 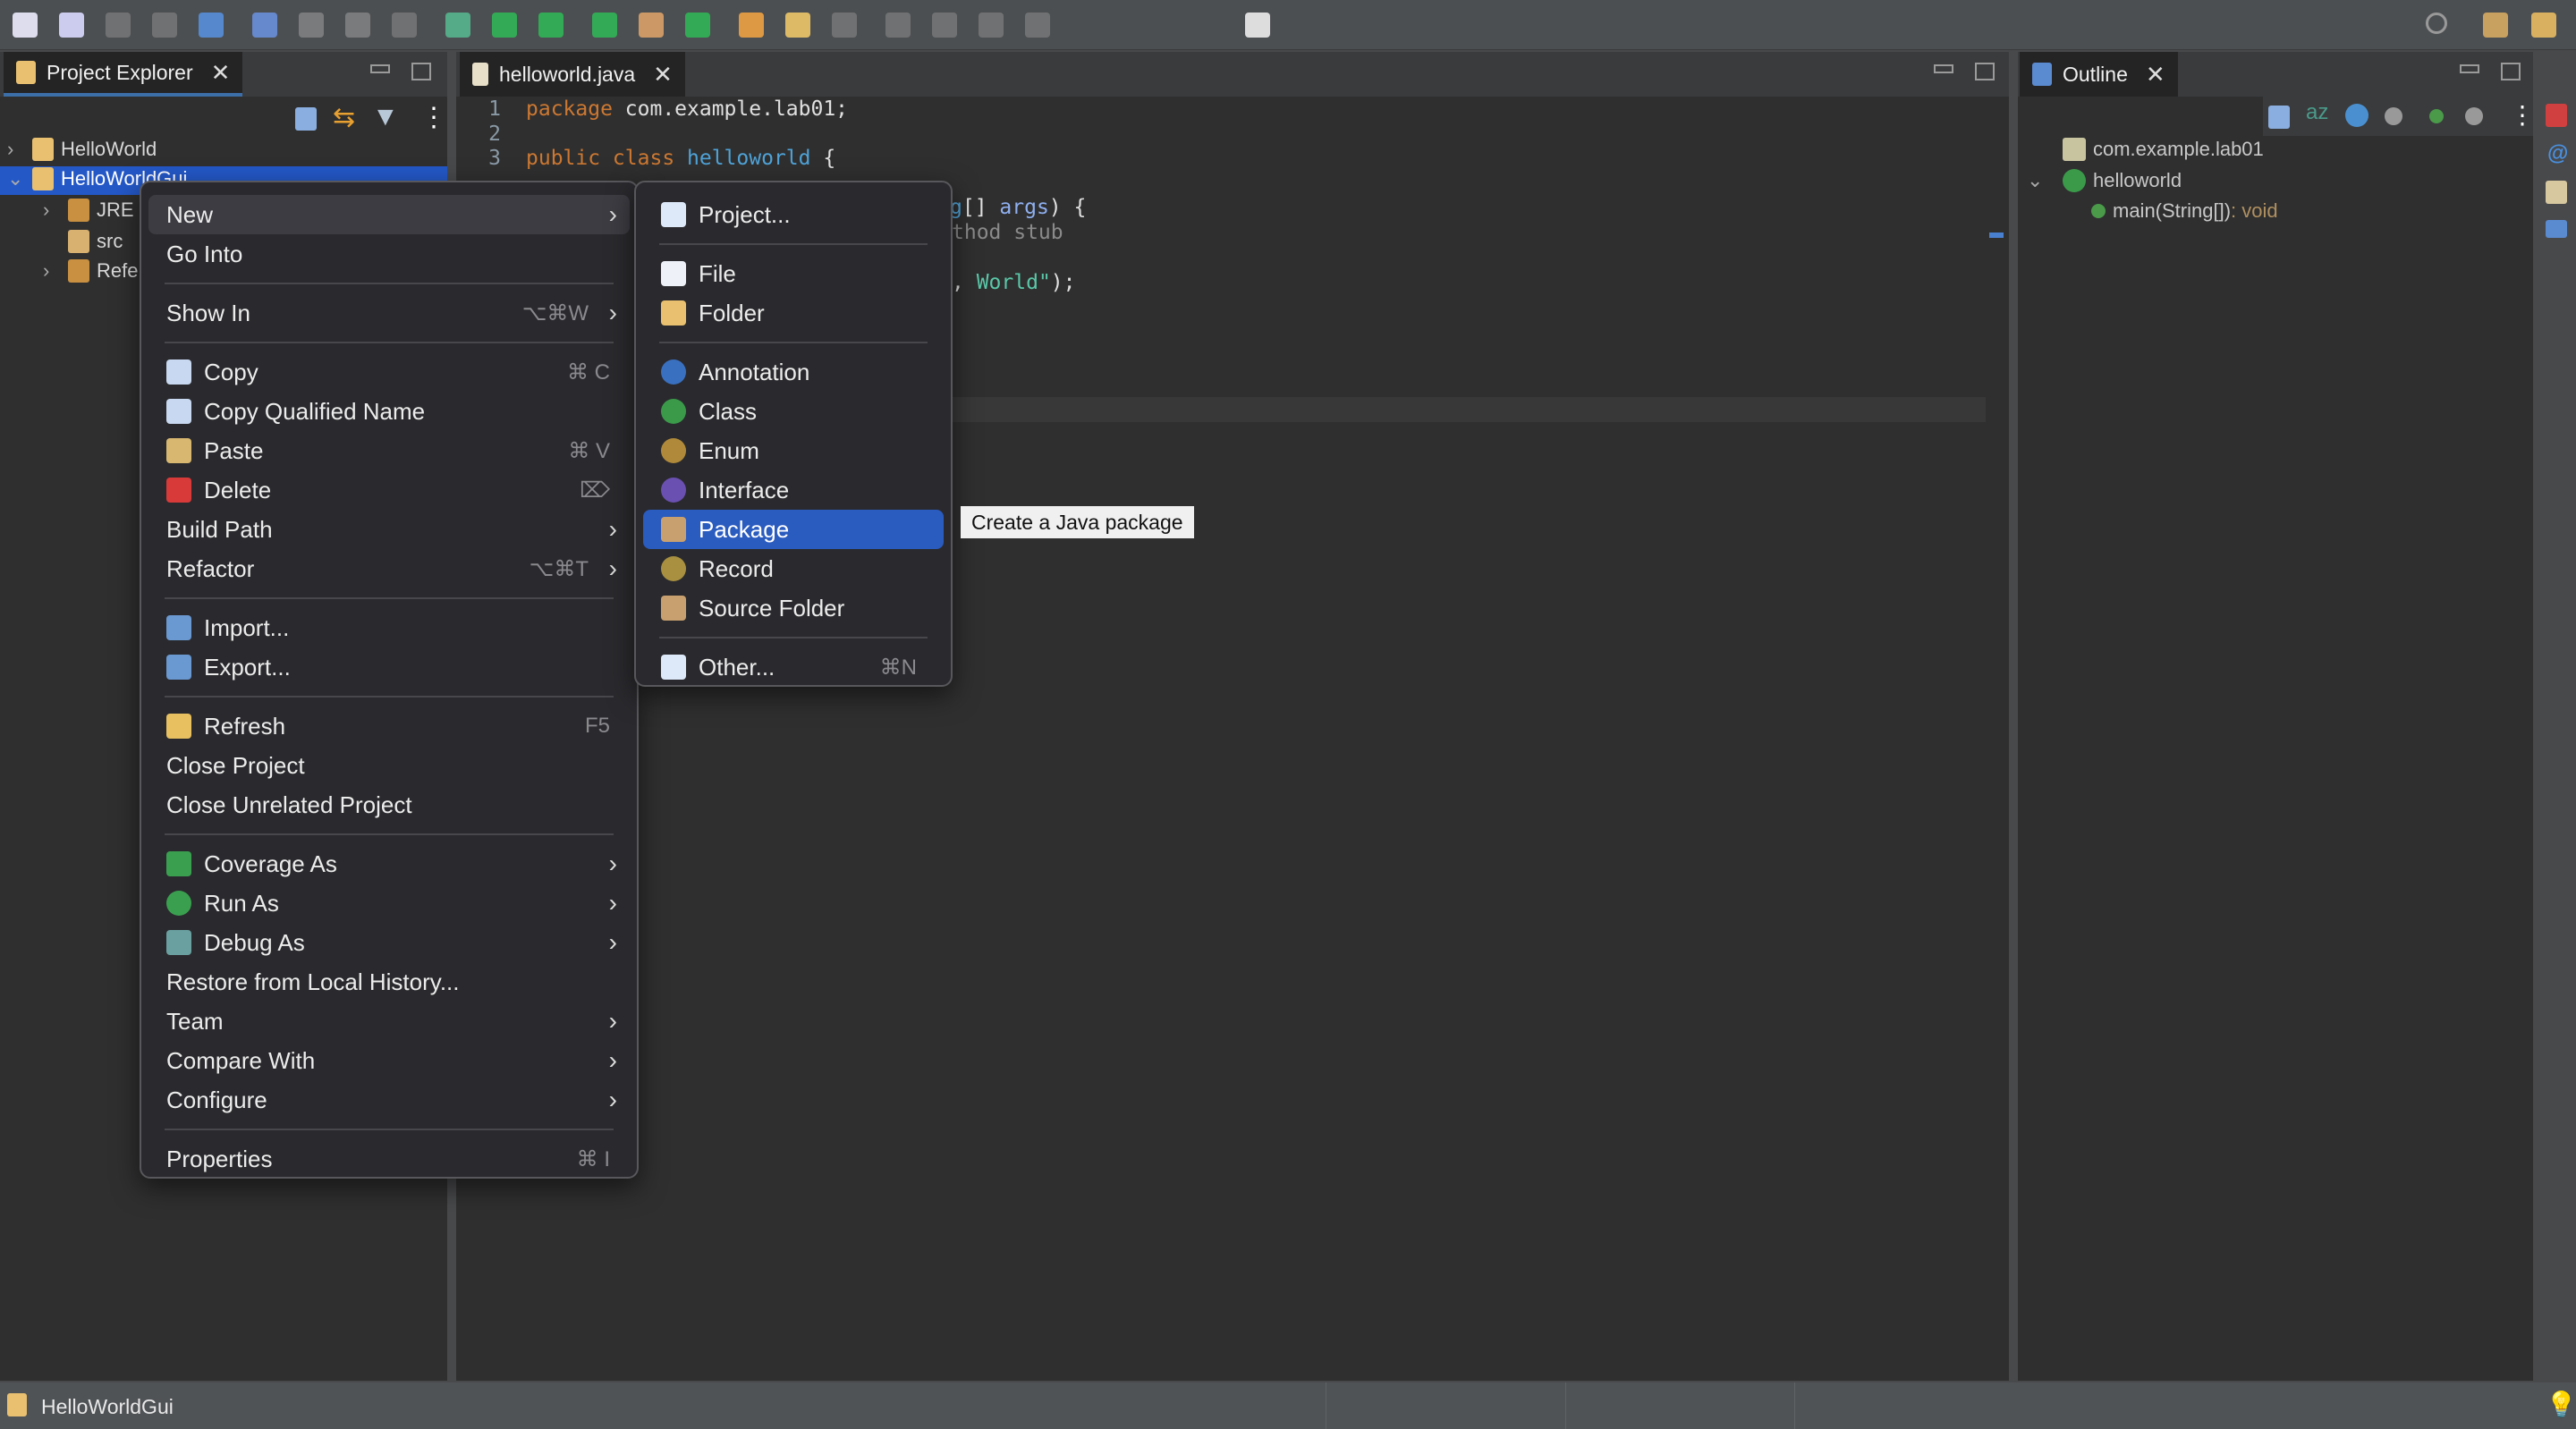 What do you see at coordinates (357, 25) in the screenshot?
I see `pen-icon` at bounding box center [357, 25].